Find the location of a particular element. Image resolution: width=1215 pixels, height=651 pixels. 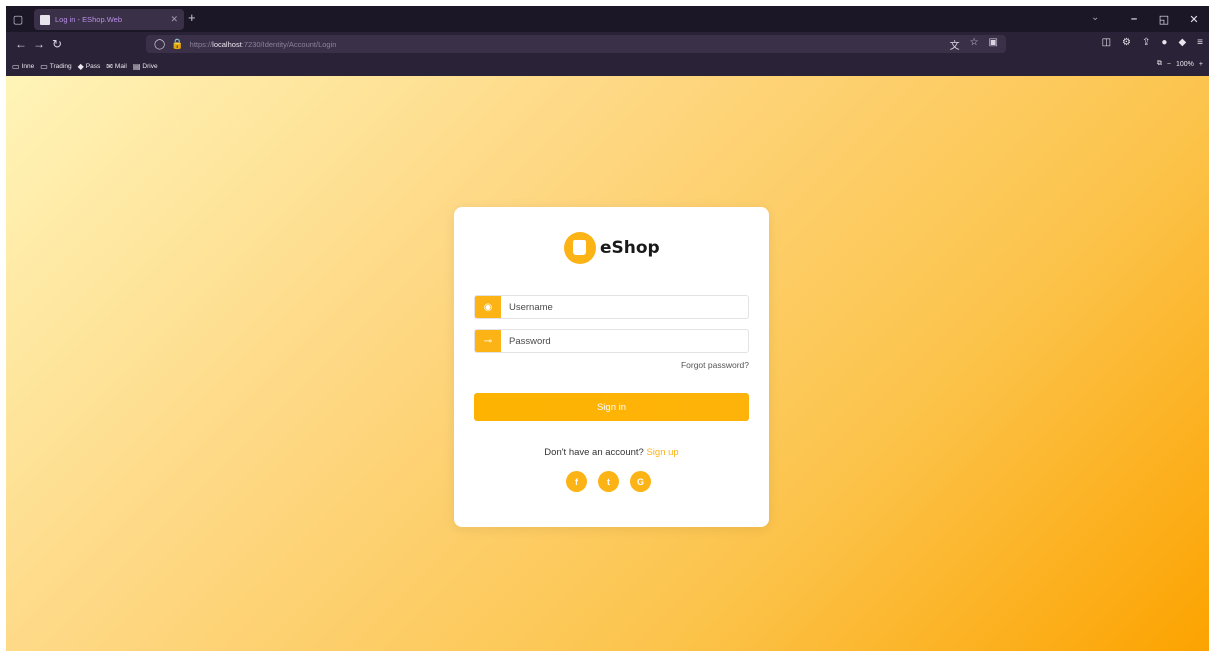

brand-name: eShop is located at coordinates (630, 248).